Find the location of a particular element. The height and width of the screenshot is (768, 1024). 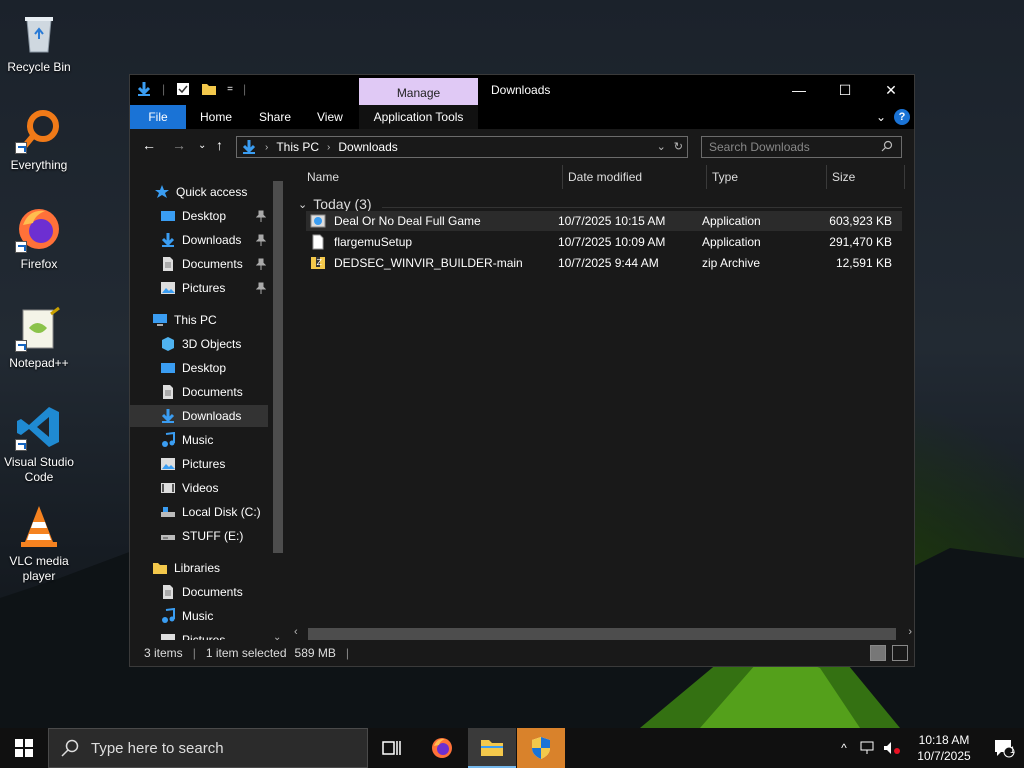

refresh-icon: ↻ is located at coordinates (678, 146).